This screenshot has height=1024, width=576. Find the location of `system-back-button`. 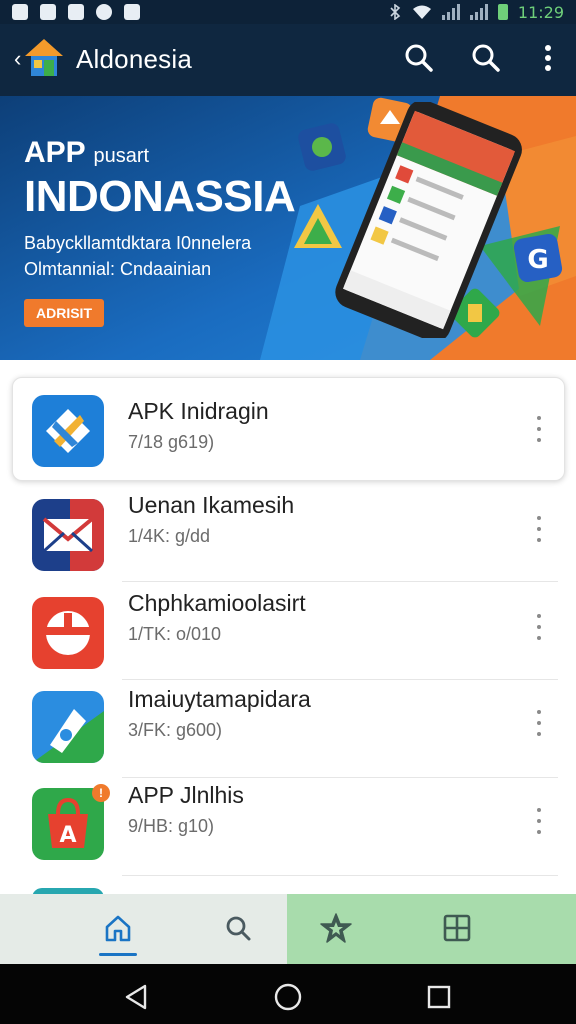

system-back-button is located at coordinates (137, 997).